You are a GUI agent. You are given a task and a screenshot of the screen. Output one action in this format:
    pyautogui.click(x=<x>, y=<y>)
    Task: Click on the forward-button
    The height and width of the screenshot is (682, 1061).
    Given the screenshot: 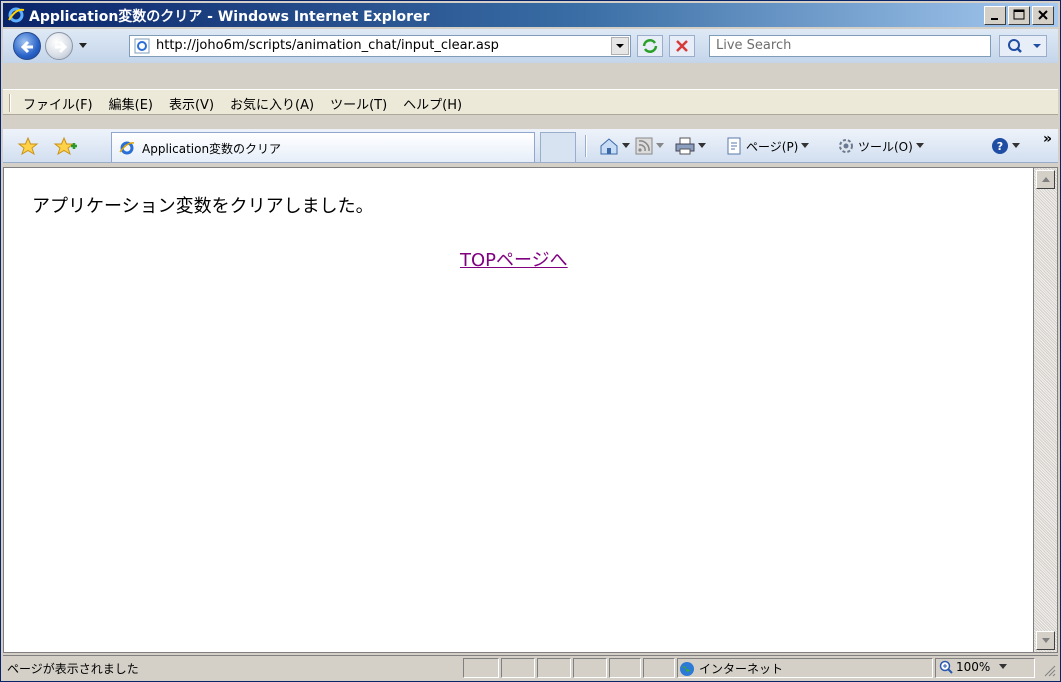 What is the action you would take?
    pyautogui.click(x=59, y=46)
    